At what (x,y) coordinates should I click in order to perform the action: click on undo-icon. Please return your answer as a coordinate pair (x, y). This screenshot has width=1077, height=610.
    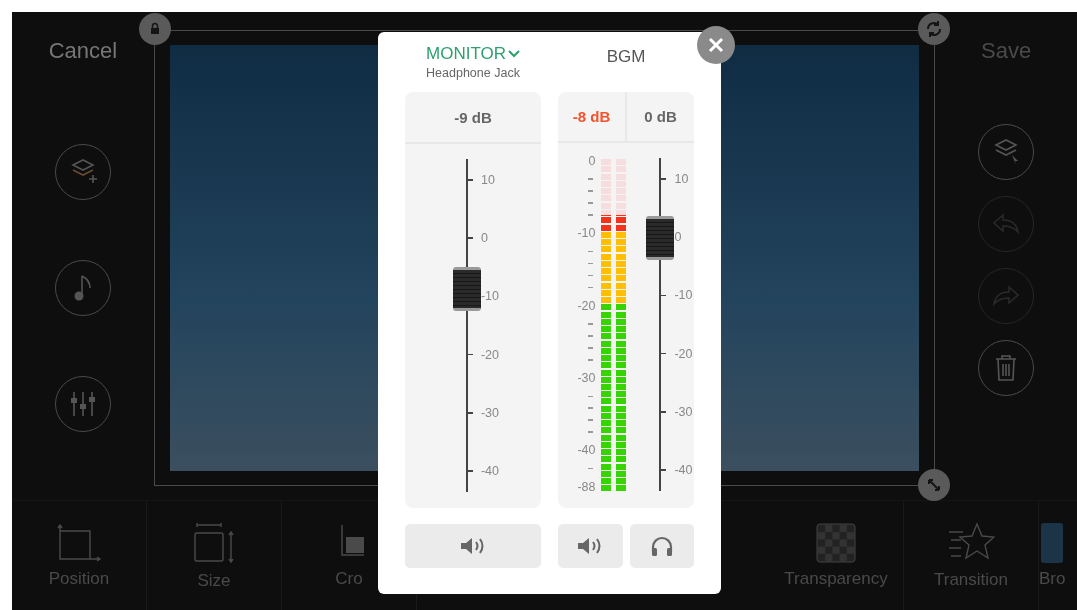
    Looking at the image, I should click on (1006, 224).